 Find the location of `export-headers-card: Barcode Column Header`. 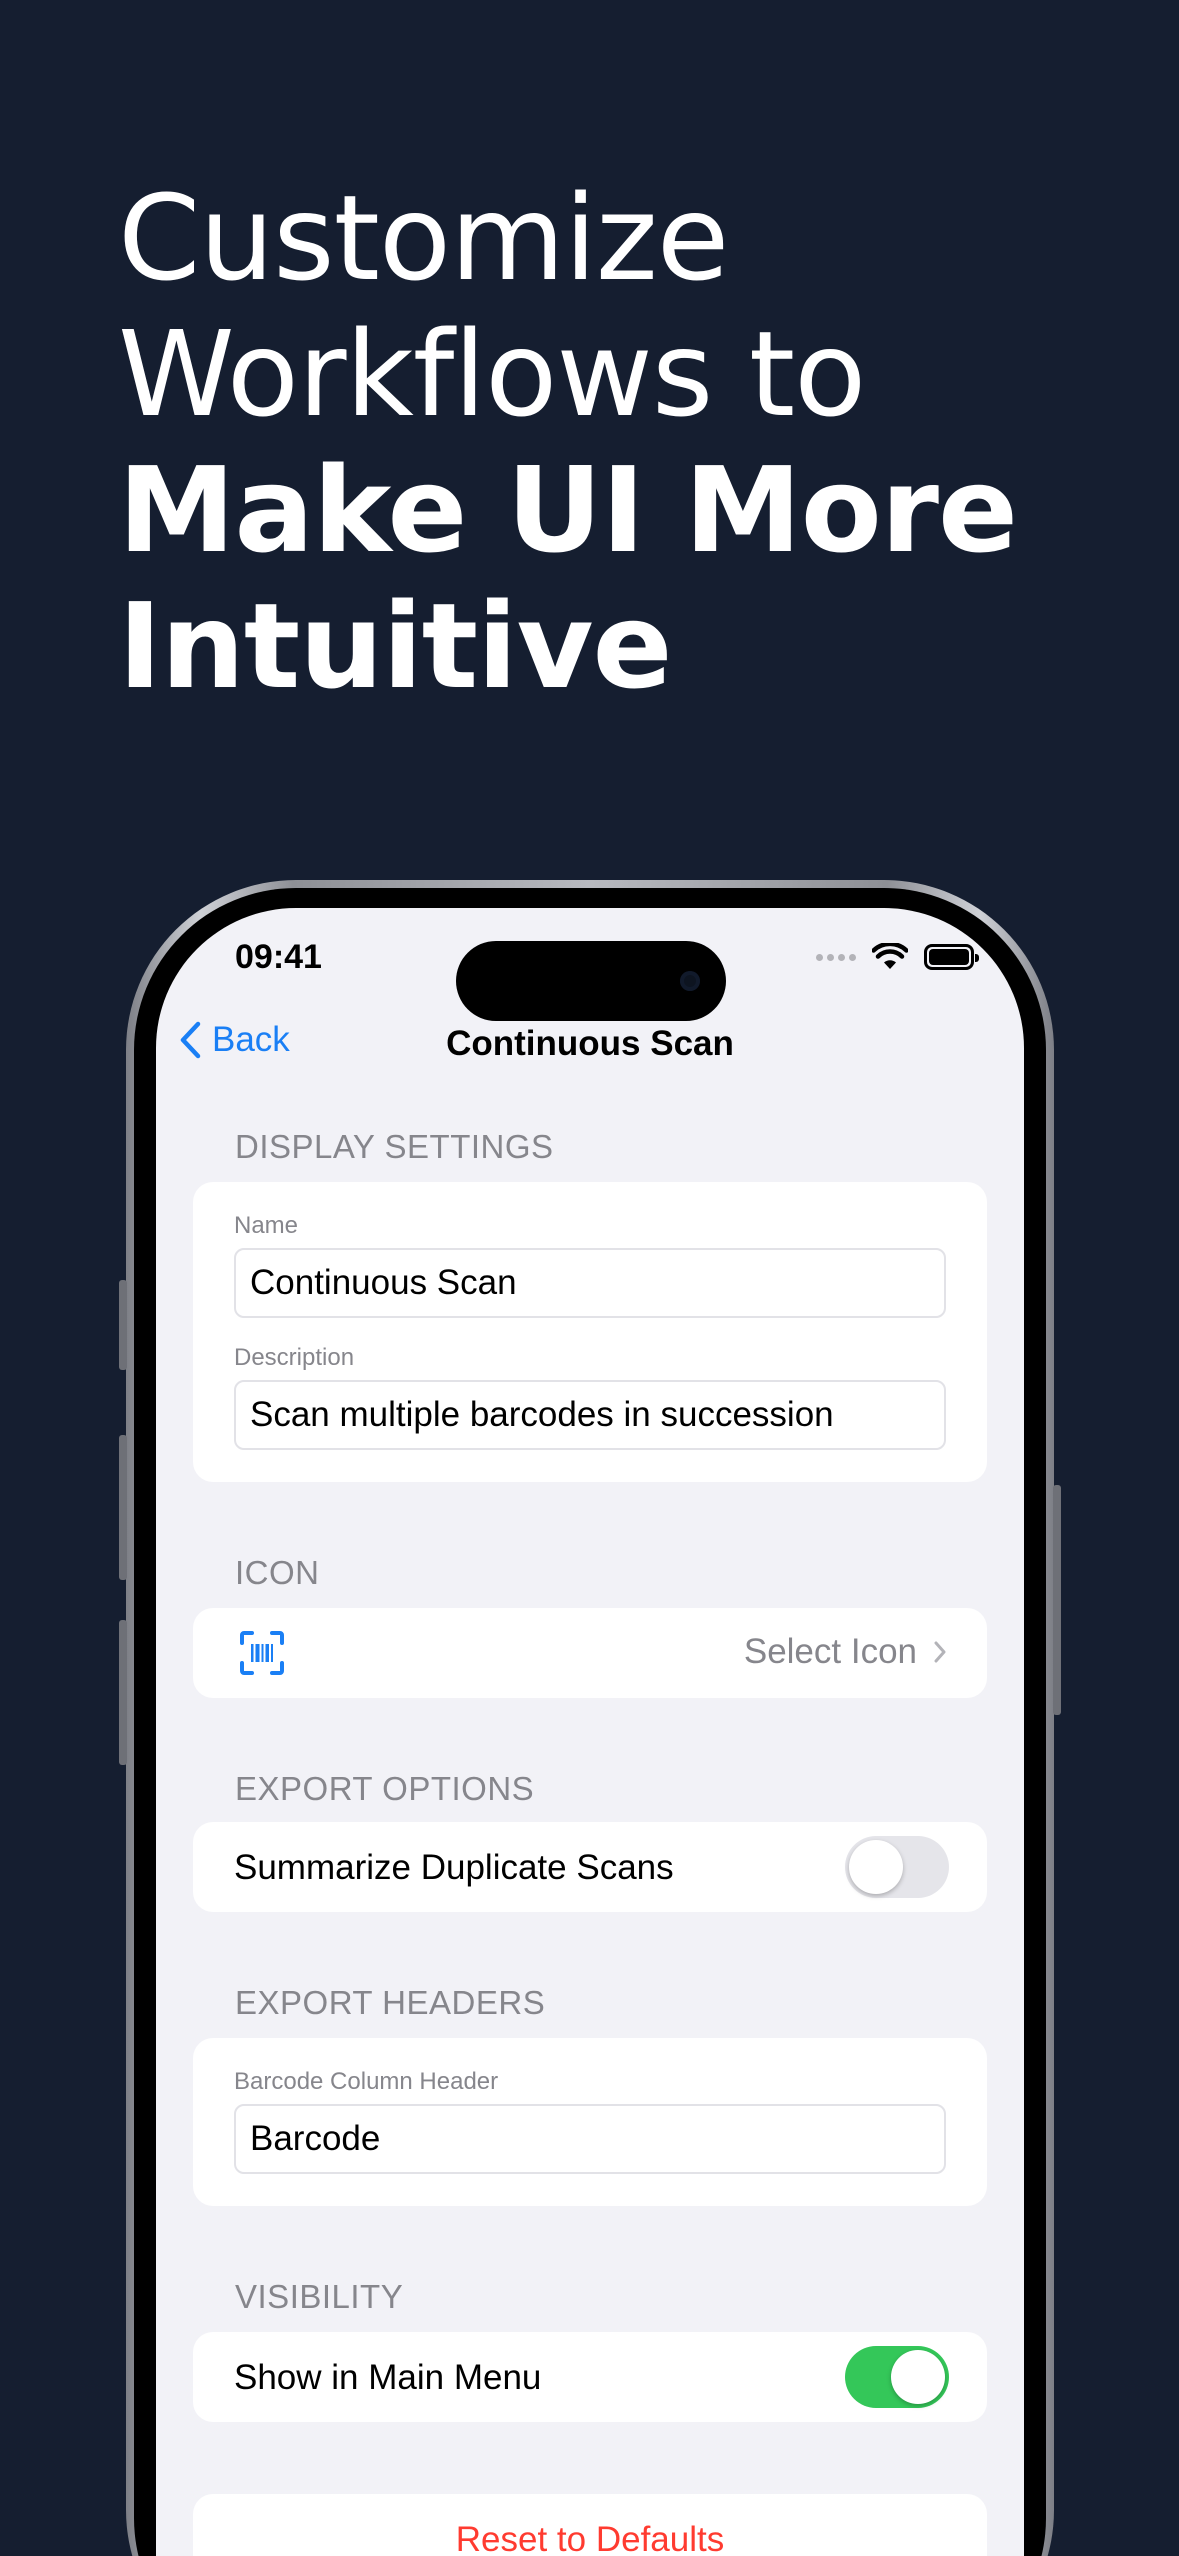

export-headers-card: Barcode Column Header is located at coordinates (590, 2122).